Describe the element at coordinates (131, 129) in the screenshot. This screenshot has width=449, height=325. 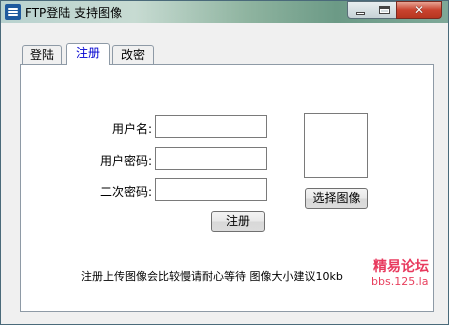
I see `username-label: 用户名:` at that location.